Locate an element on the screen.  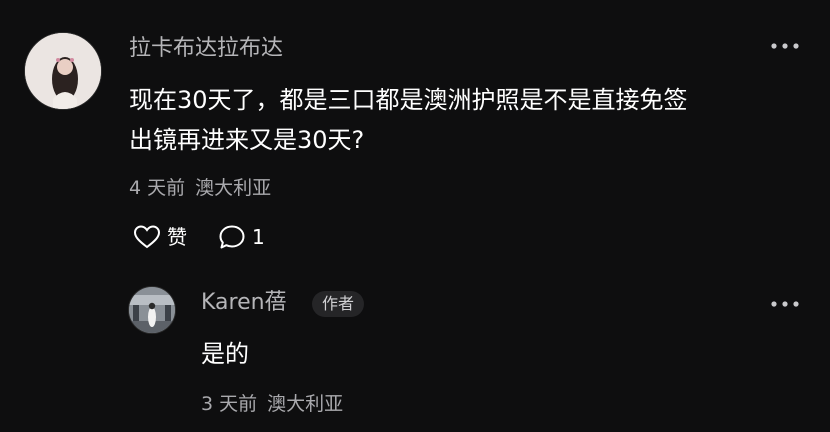
like-button: 赞 is located at coordinates (160, 237).